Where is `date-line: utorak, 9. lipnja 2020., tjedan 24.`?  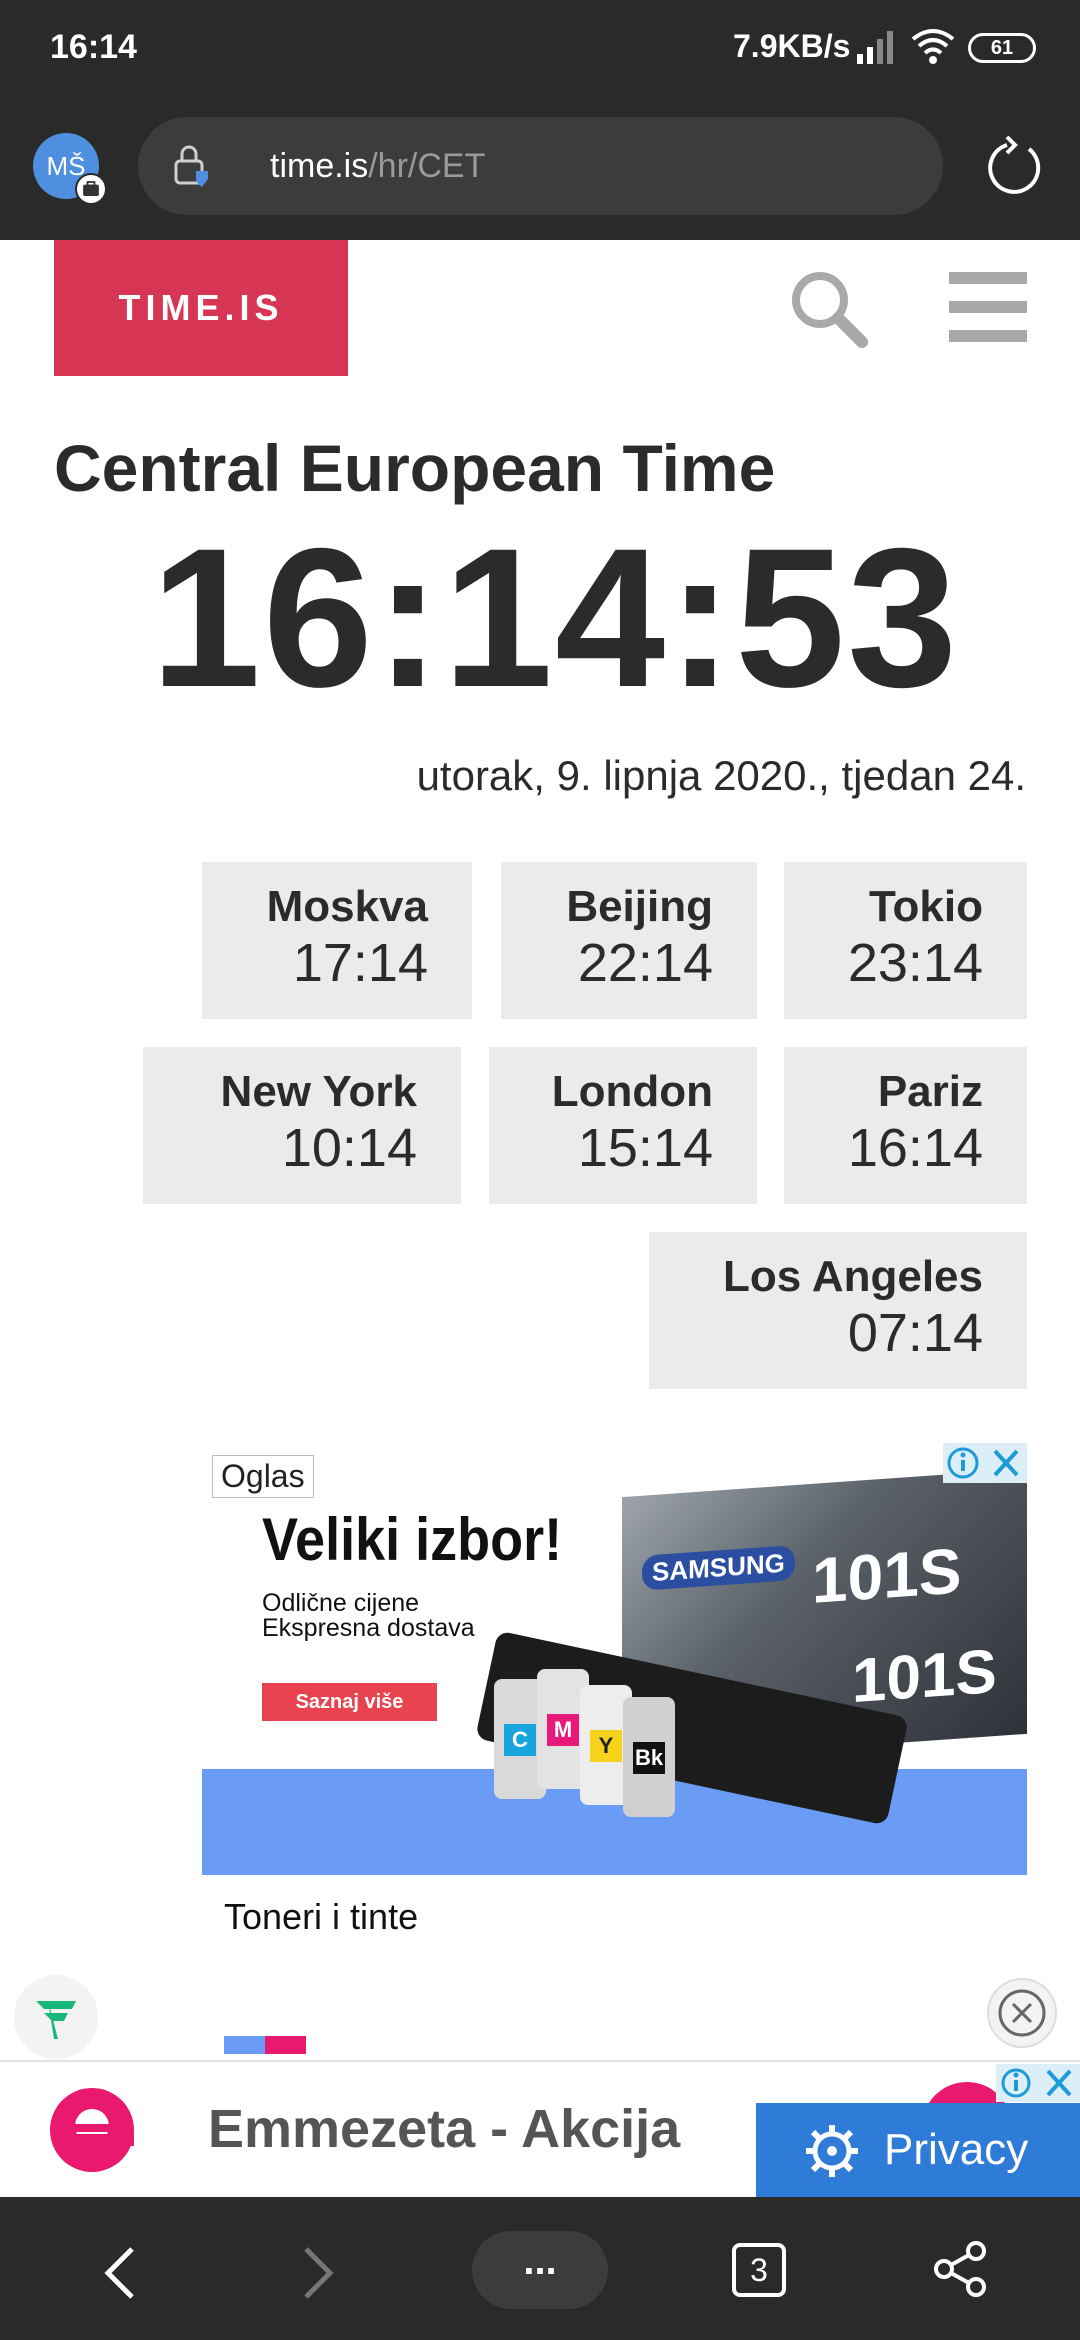 date-line: utorak, 9. lipnja 2020., tjedan 24. is located at coordinates (721, 775).